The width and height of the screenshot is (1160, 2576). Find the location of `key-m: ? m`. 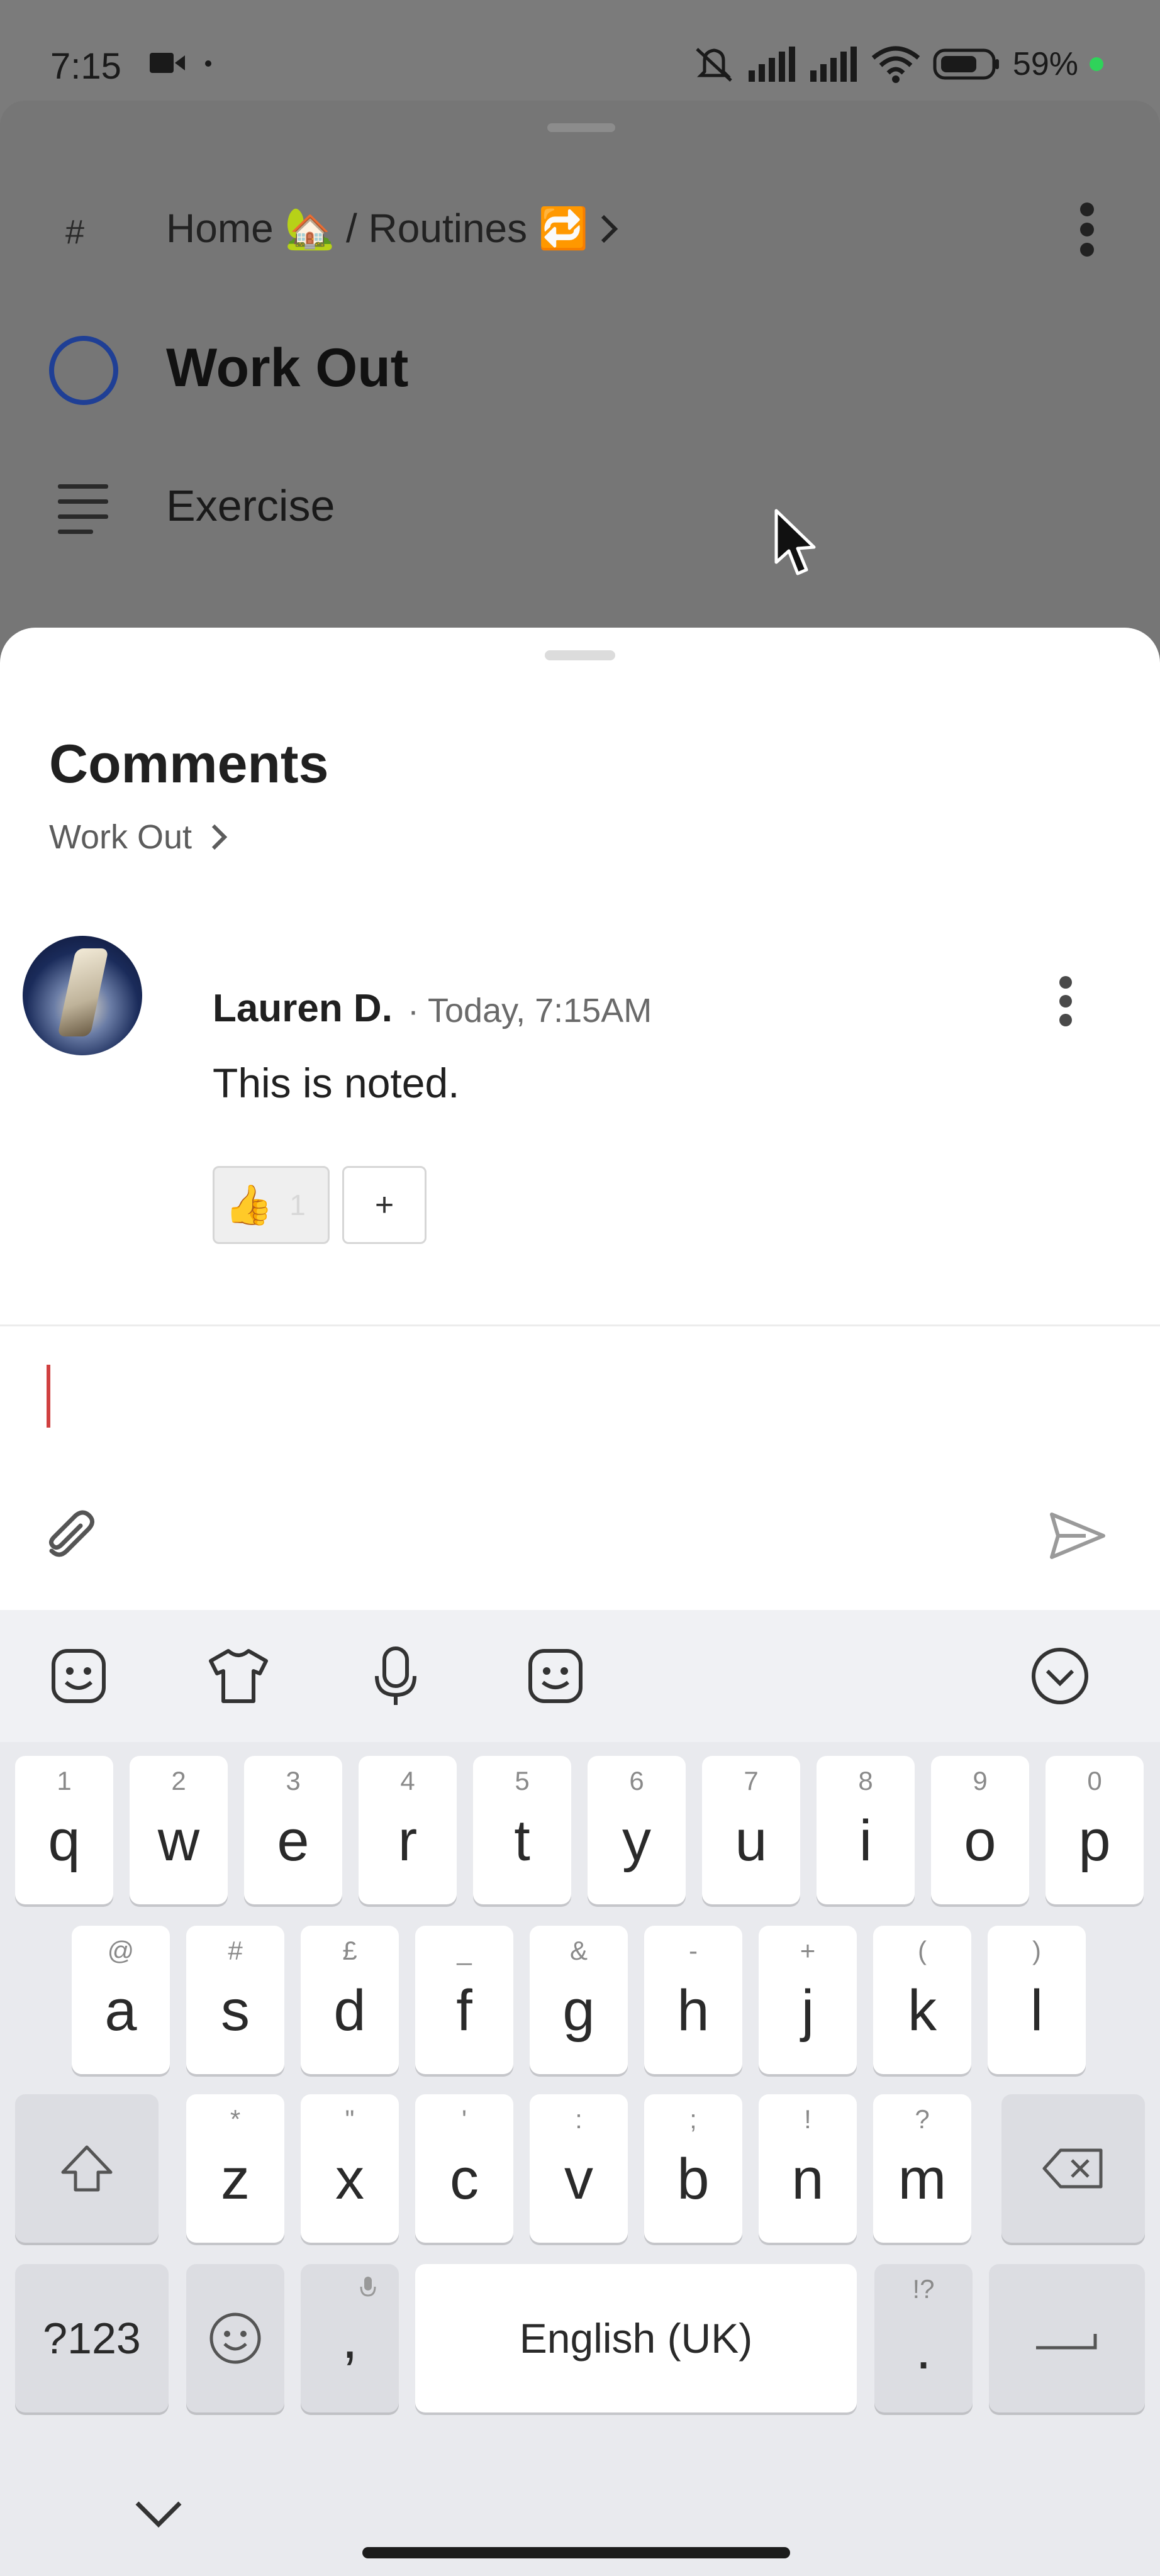

key-m: ? m is located at coordinates (922, 2168).